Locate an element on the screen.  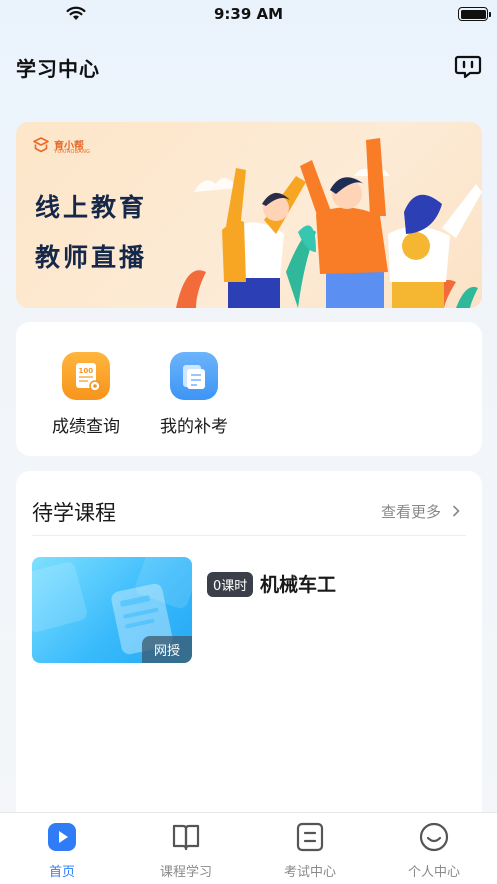
score-query-button: 100 成绩查询 is located at coordinates (86, 394).